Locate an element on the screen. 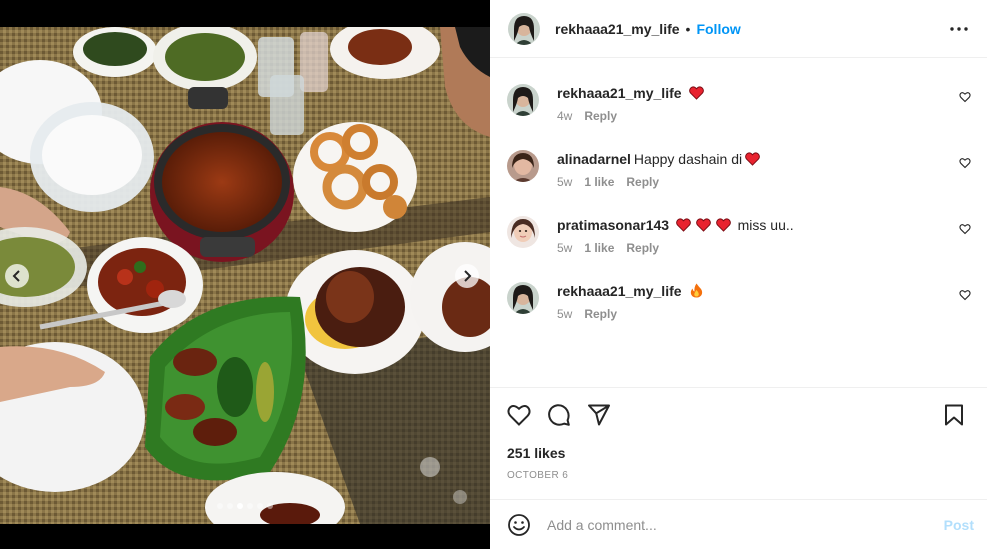 This screenshot has height=549, width=987. send-icon is located at coordinates (599, 415).